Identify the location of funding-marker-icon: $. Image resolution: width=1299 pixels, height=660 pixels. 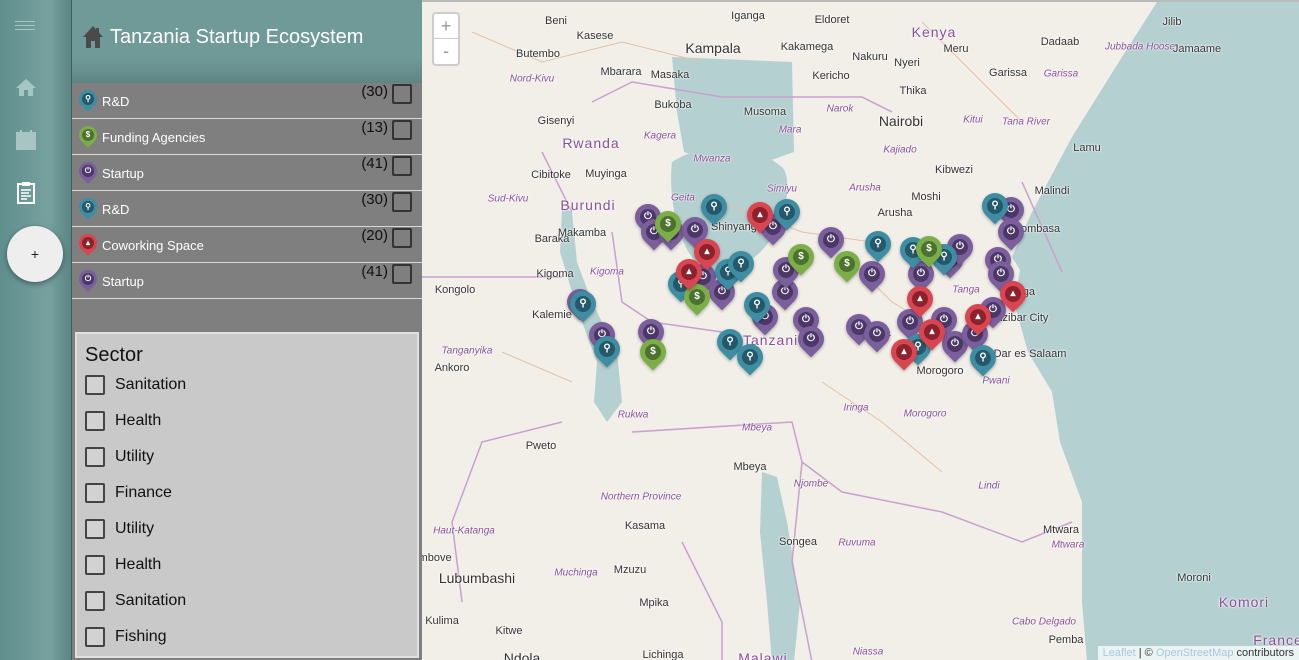
(88, 135).